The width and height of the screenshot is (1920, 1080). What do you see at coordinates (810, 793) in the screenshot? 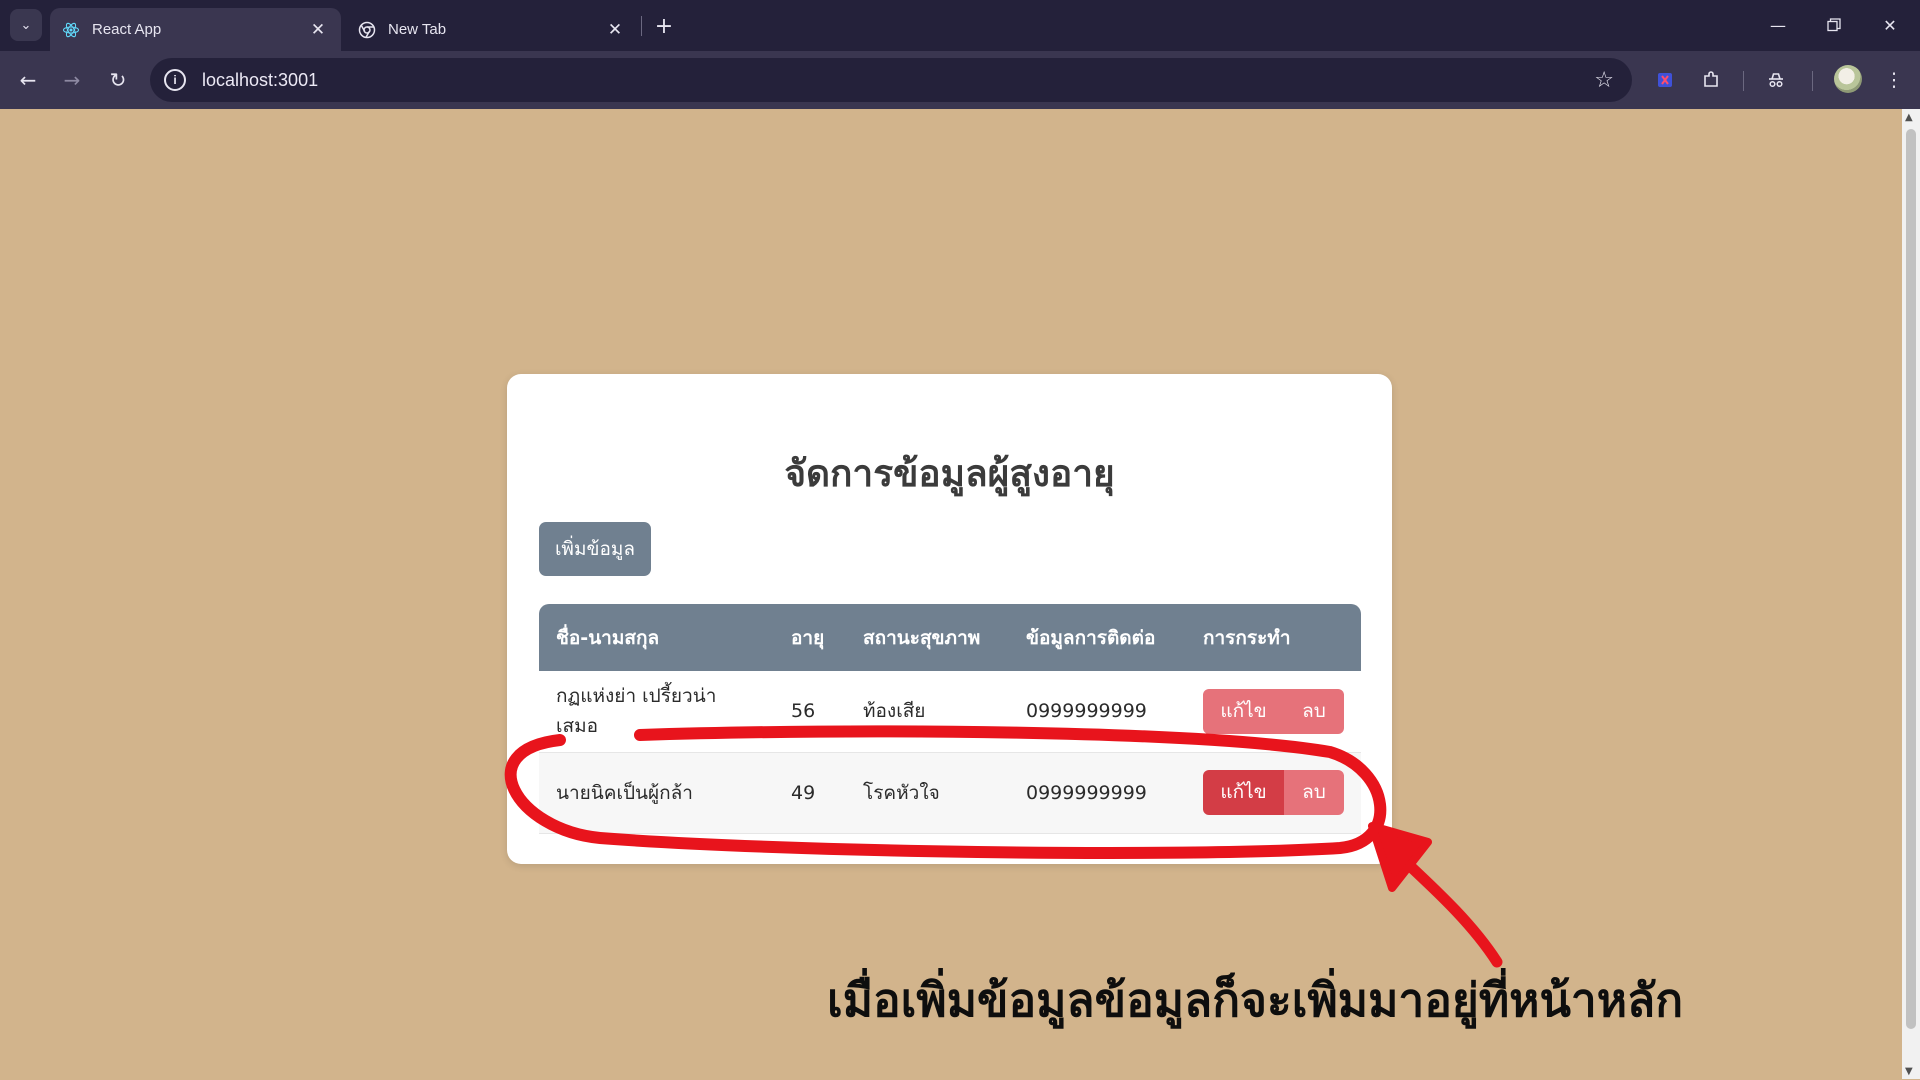
I see `cell-age: 49` at bounding box center [810, 793].